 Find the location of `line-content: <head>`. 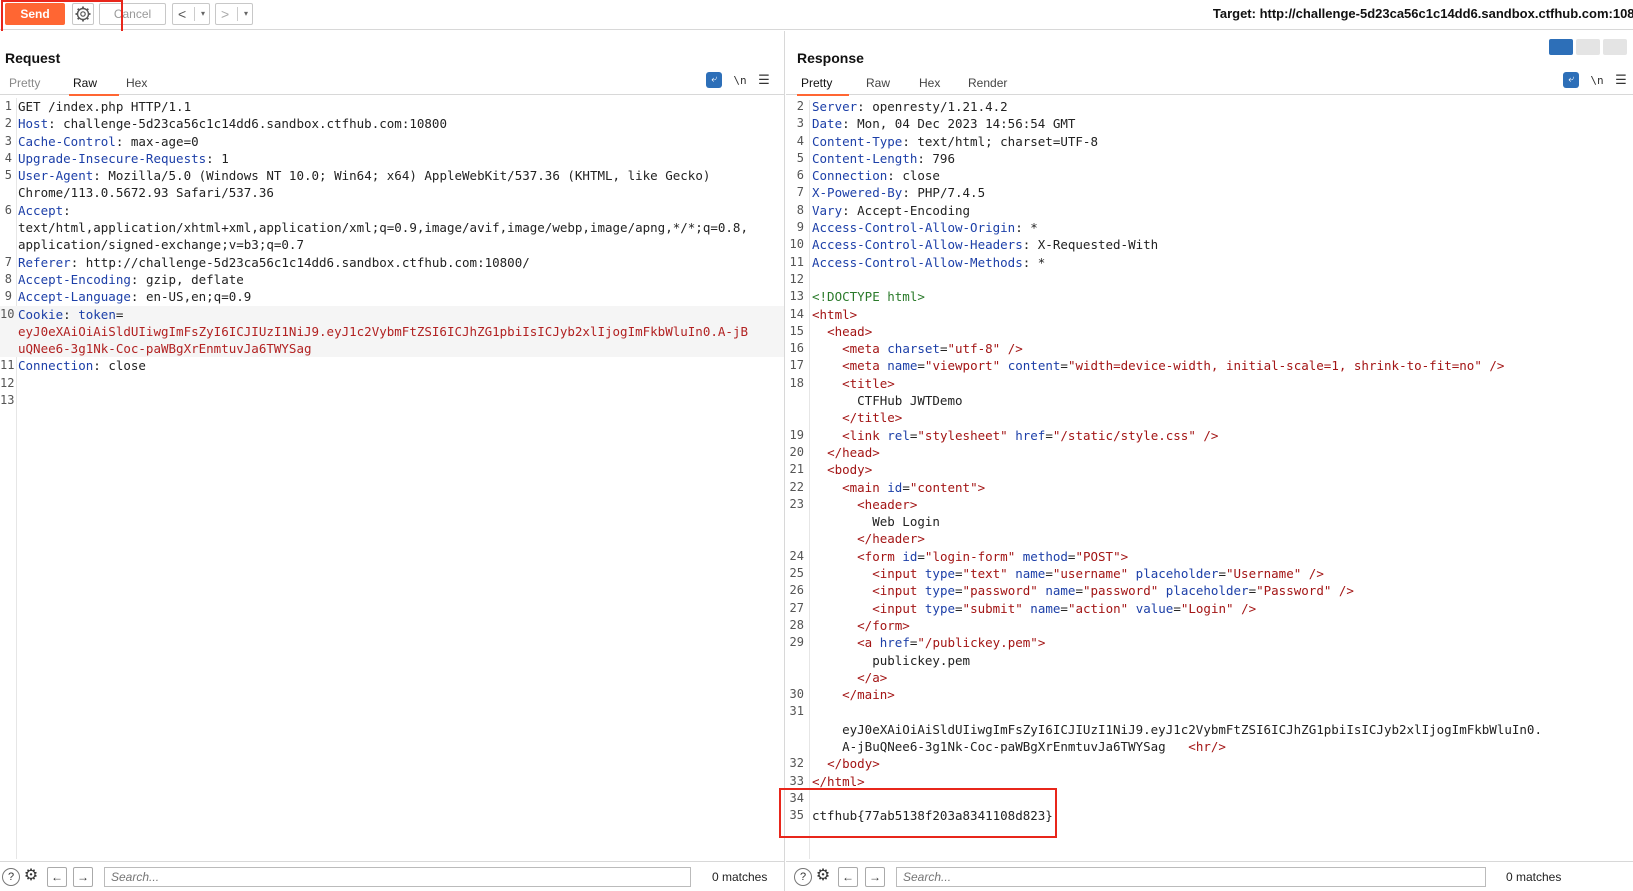

line-content: <head> is located at coordinates (850, 331).